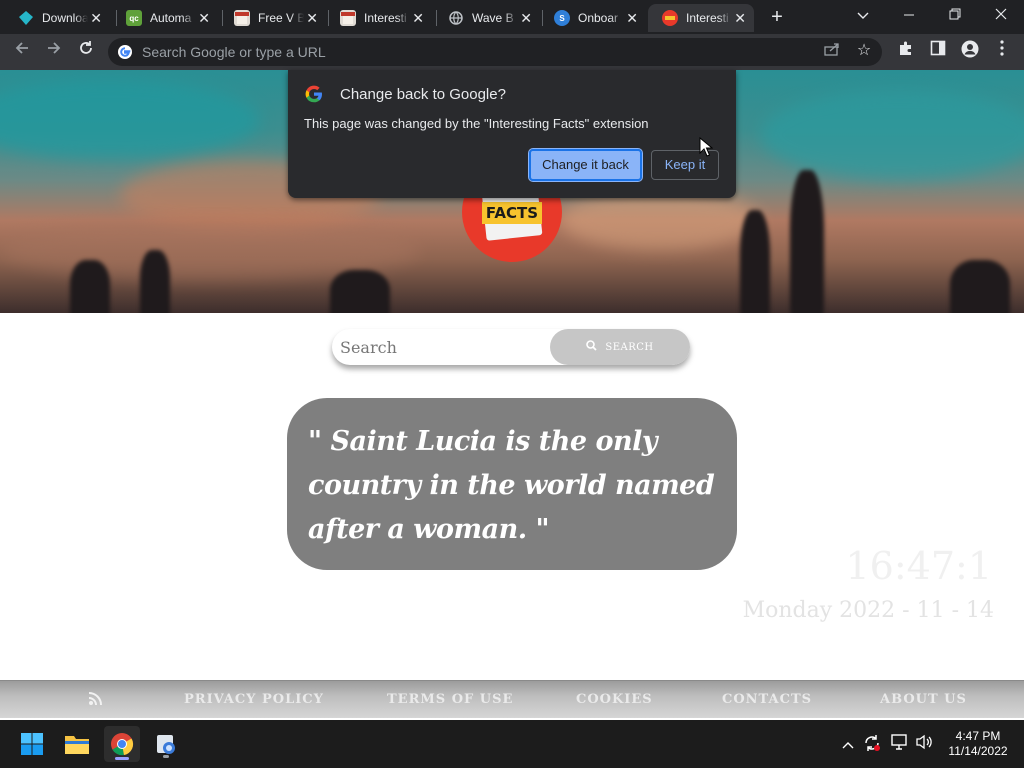 This screenshot has width=1024, height=768. I want to click on footer-link-terms-of-use: TERMS OF USE, so click(450, 699).